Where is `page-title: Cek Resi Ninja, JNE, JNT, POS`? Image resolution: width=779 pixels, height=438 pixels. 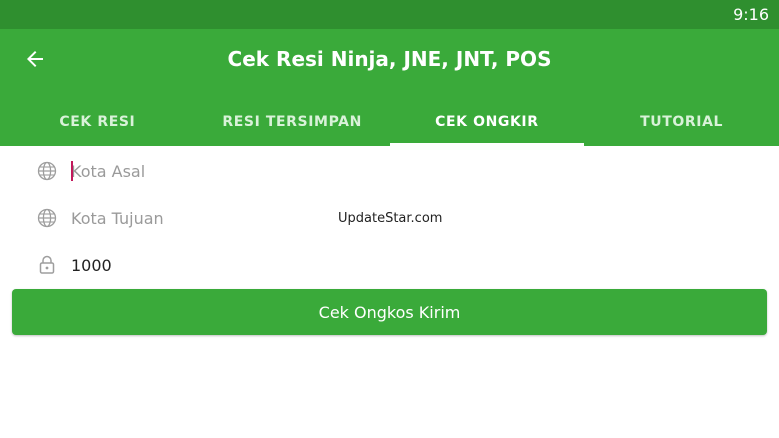 page-title: Cek Resi Ninja, JNE, JNT, POS is located at coordinates (389, 59).